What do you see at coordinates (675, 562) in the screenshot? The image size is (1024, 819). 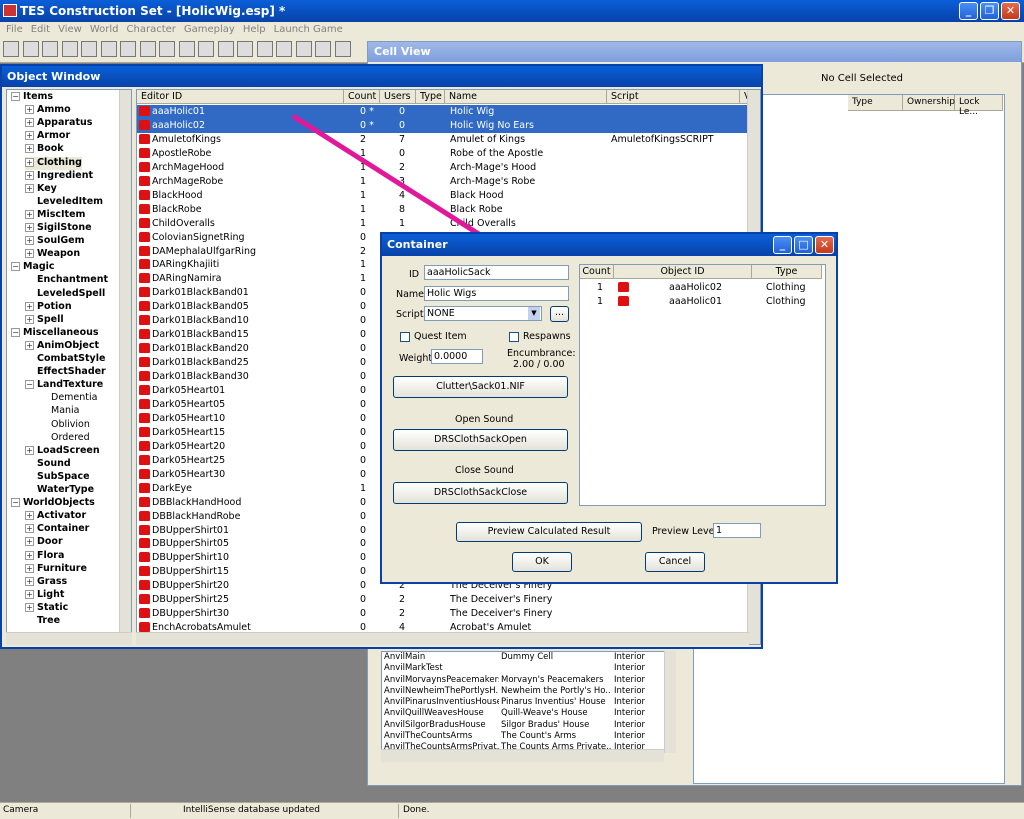 I see `cancel-button: Cancel` at bounding box center [675, 562].